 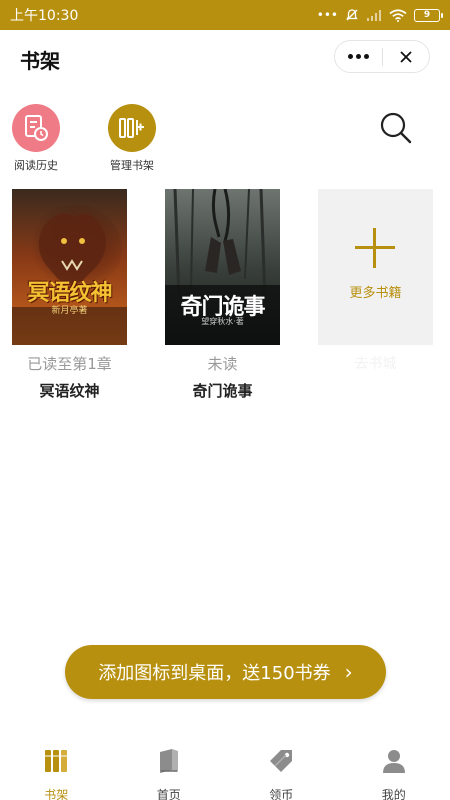 I want to click on close-button, so click(x=406, y=56).